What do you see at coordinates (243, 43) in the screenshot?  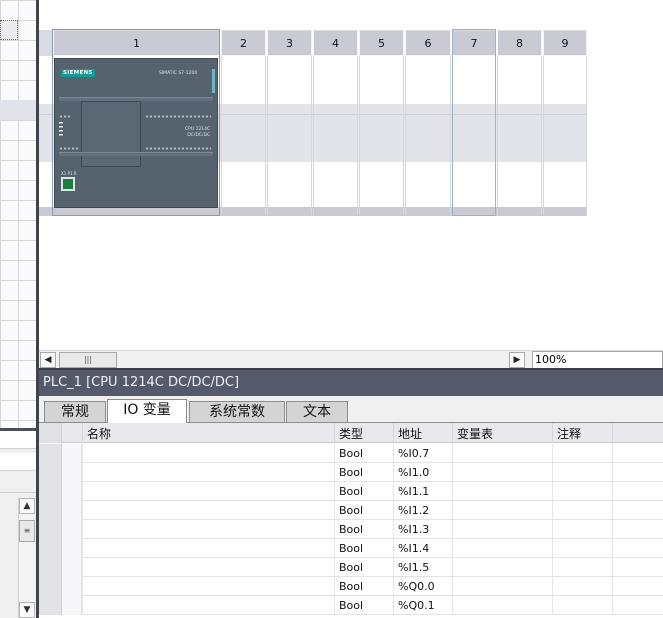 I see `slot-header-2: 2` at bounding box center [243, 43].